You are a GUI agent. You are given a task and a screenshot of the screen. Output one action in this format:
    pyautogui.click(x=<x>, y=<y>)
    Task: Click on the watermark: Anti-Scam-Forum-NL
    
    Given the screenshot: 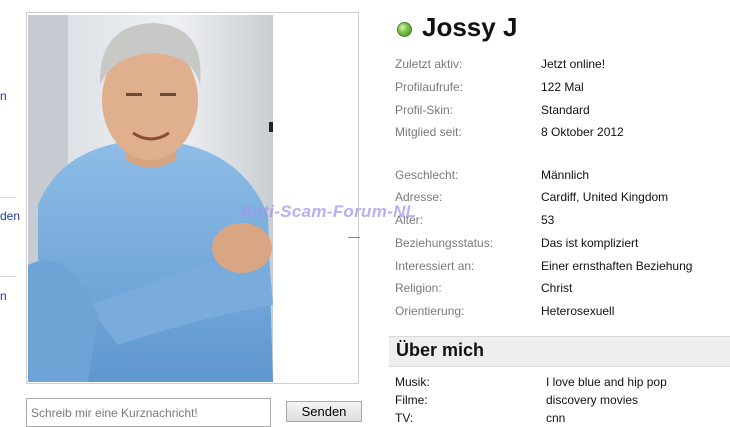 What is the action you would take?
    pyautogui.click(x=328, y=211)
    